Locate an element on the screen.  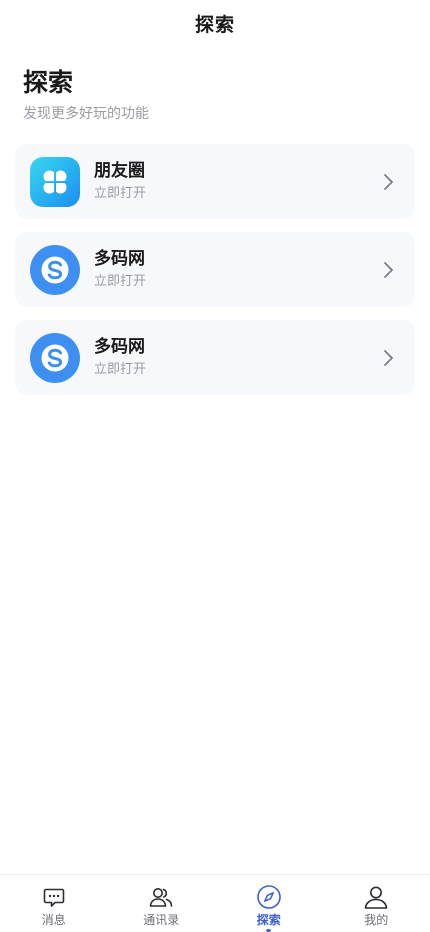
feature-card-moments: 朋友圈 立即打开 is located at coordinates (215, 181).